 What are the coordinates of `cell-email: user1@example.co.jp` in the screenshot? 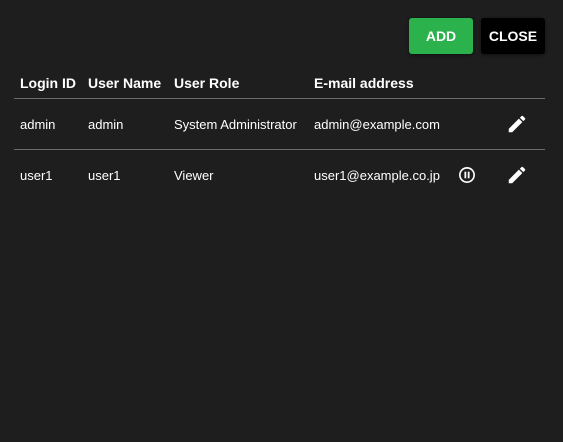 It's located at (377, 175).